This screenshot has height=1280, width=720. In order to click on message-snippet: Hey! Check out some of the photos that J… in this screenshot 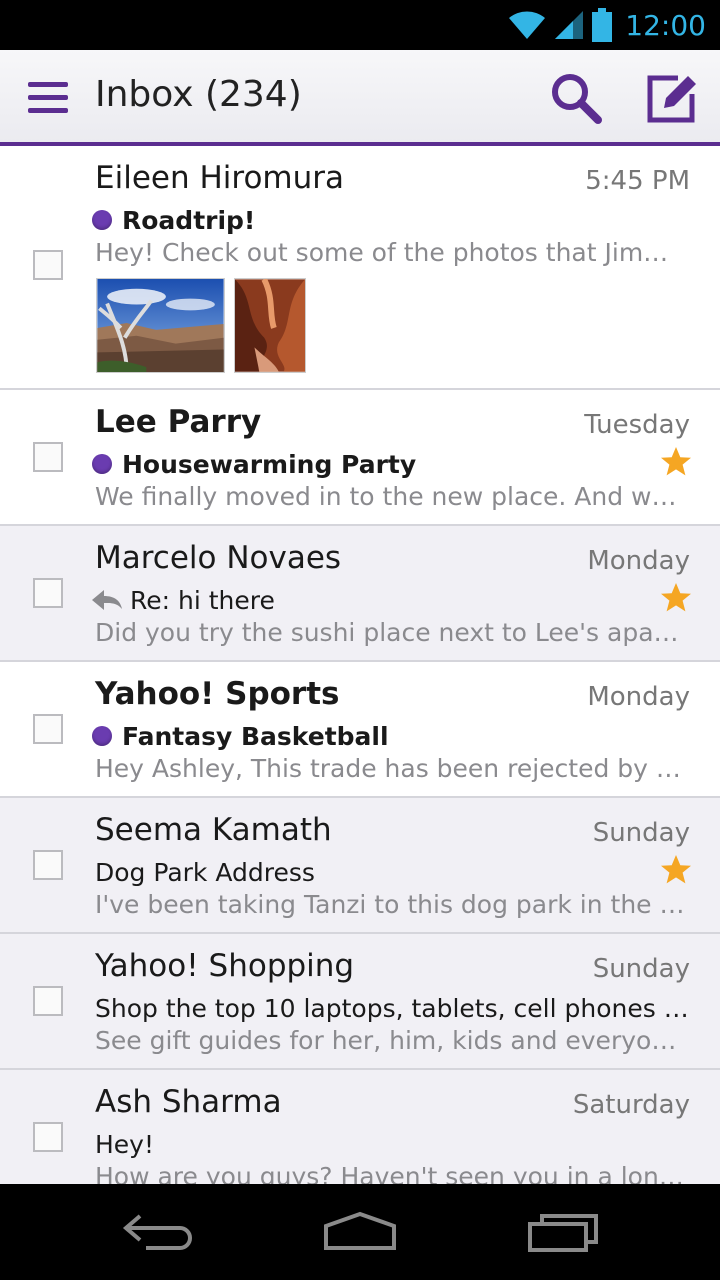, I will do `click(390, 252)`.